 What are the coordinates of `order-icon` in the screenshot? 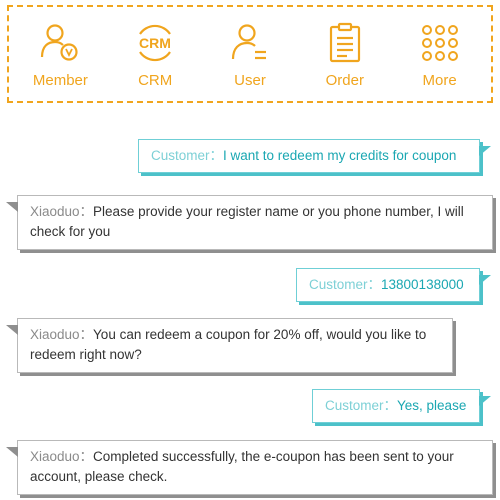 It's located at (345, 43).